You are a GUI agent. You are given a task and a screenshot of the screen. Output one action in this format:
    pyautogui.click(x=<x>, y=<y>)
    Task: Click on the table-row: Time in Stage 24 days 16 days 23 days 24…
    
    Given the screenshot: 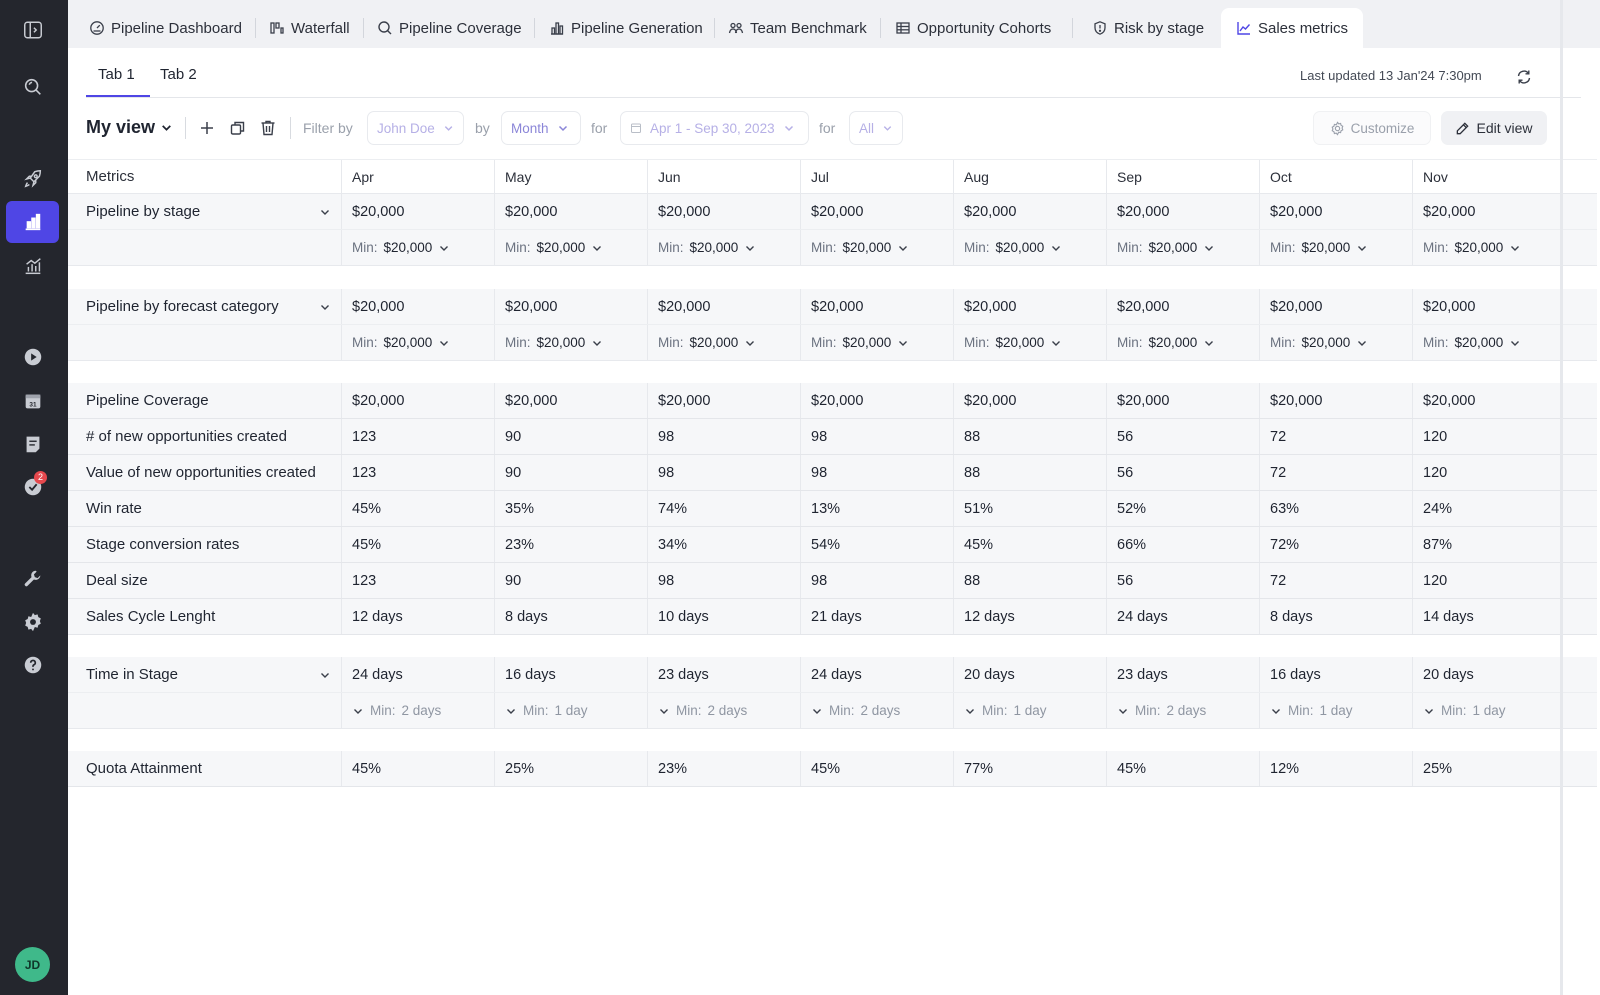 What is the action you would take?
    pyautogui.click(x=832, y=675)
    